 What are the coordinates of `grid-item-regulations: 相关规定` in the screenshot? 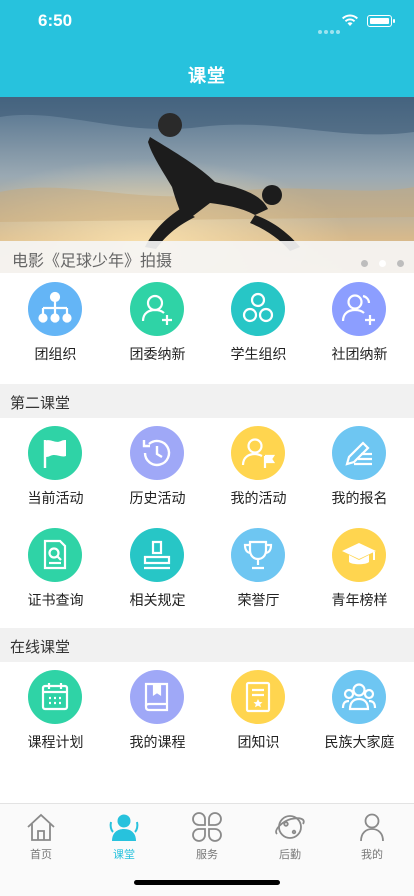 It's located at (157, 570).